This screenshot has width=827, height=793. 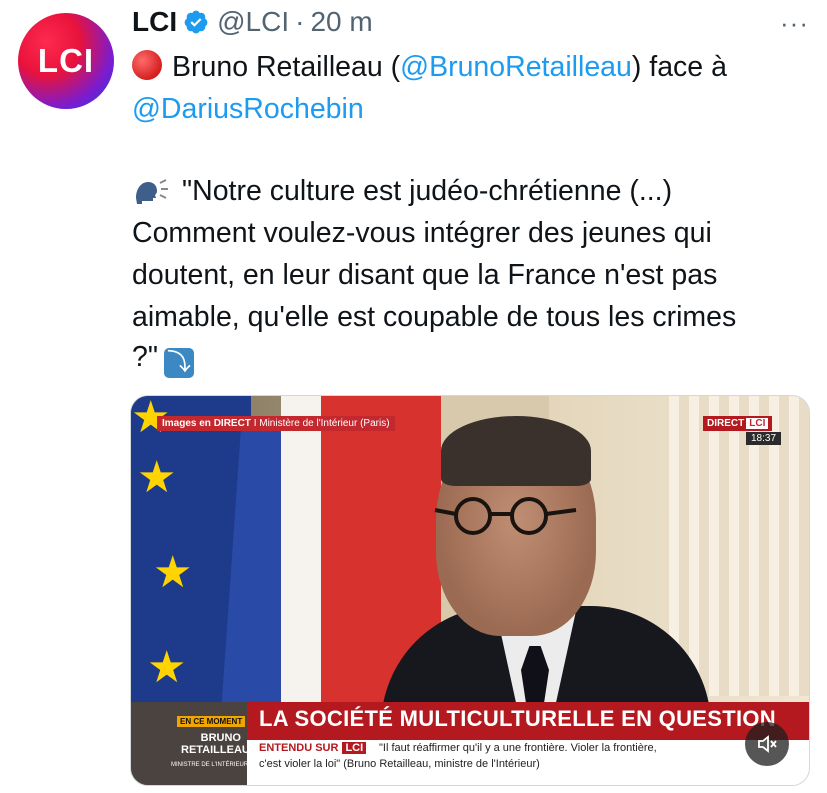 I want to click on curtain, so click(x=739, y=546).